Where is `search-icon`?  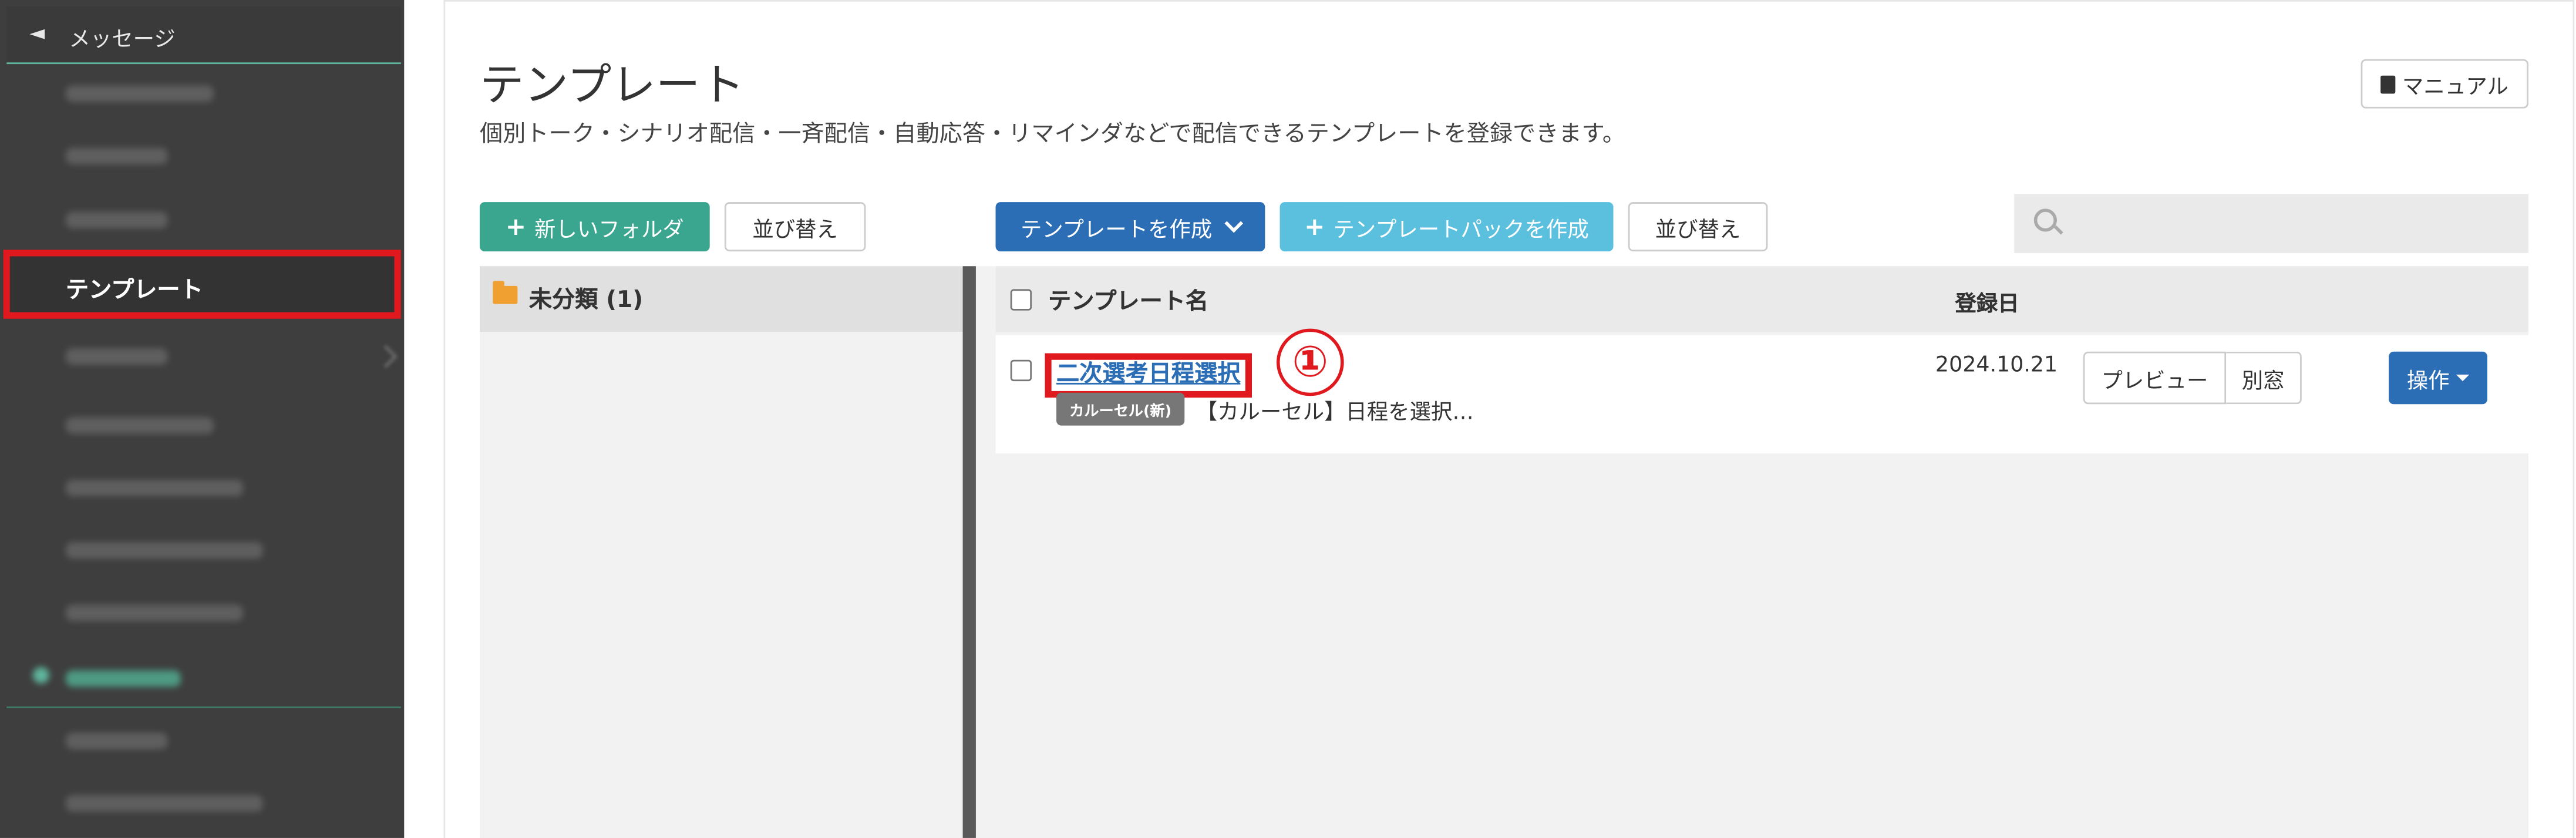 search-icon is located at coordinates (2045, 220).